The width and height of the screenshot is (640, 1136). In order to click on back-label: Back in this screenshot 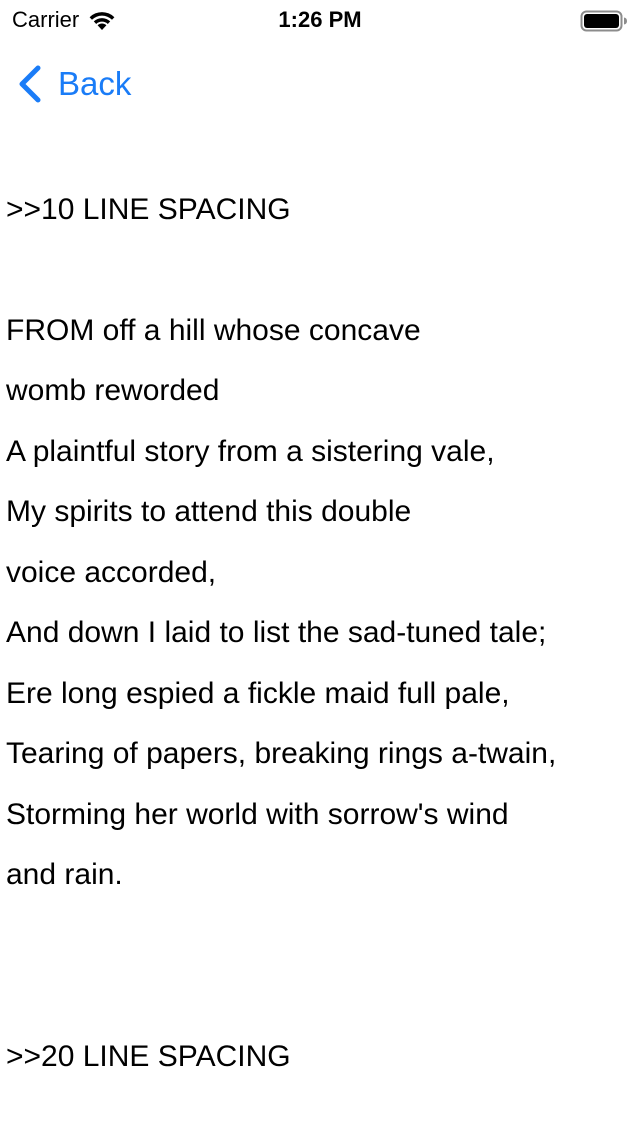, I will do `click(95, 83)`.